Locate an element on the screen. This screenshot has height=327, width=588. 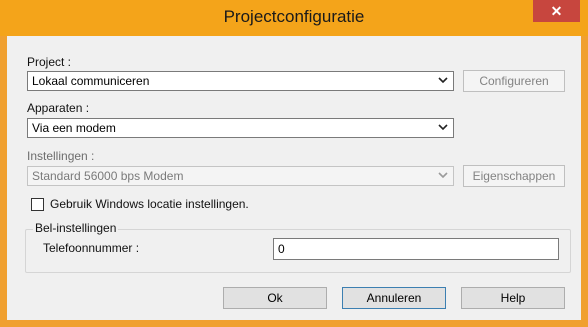
dial-settings-group-label: Bel-instellingen is located at coordinates (76, 228).